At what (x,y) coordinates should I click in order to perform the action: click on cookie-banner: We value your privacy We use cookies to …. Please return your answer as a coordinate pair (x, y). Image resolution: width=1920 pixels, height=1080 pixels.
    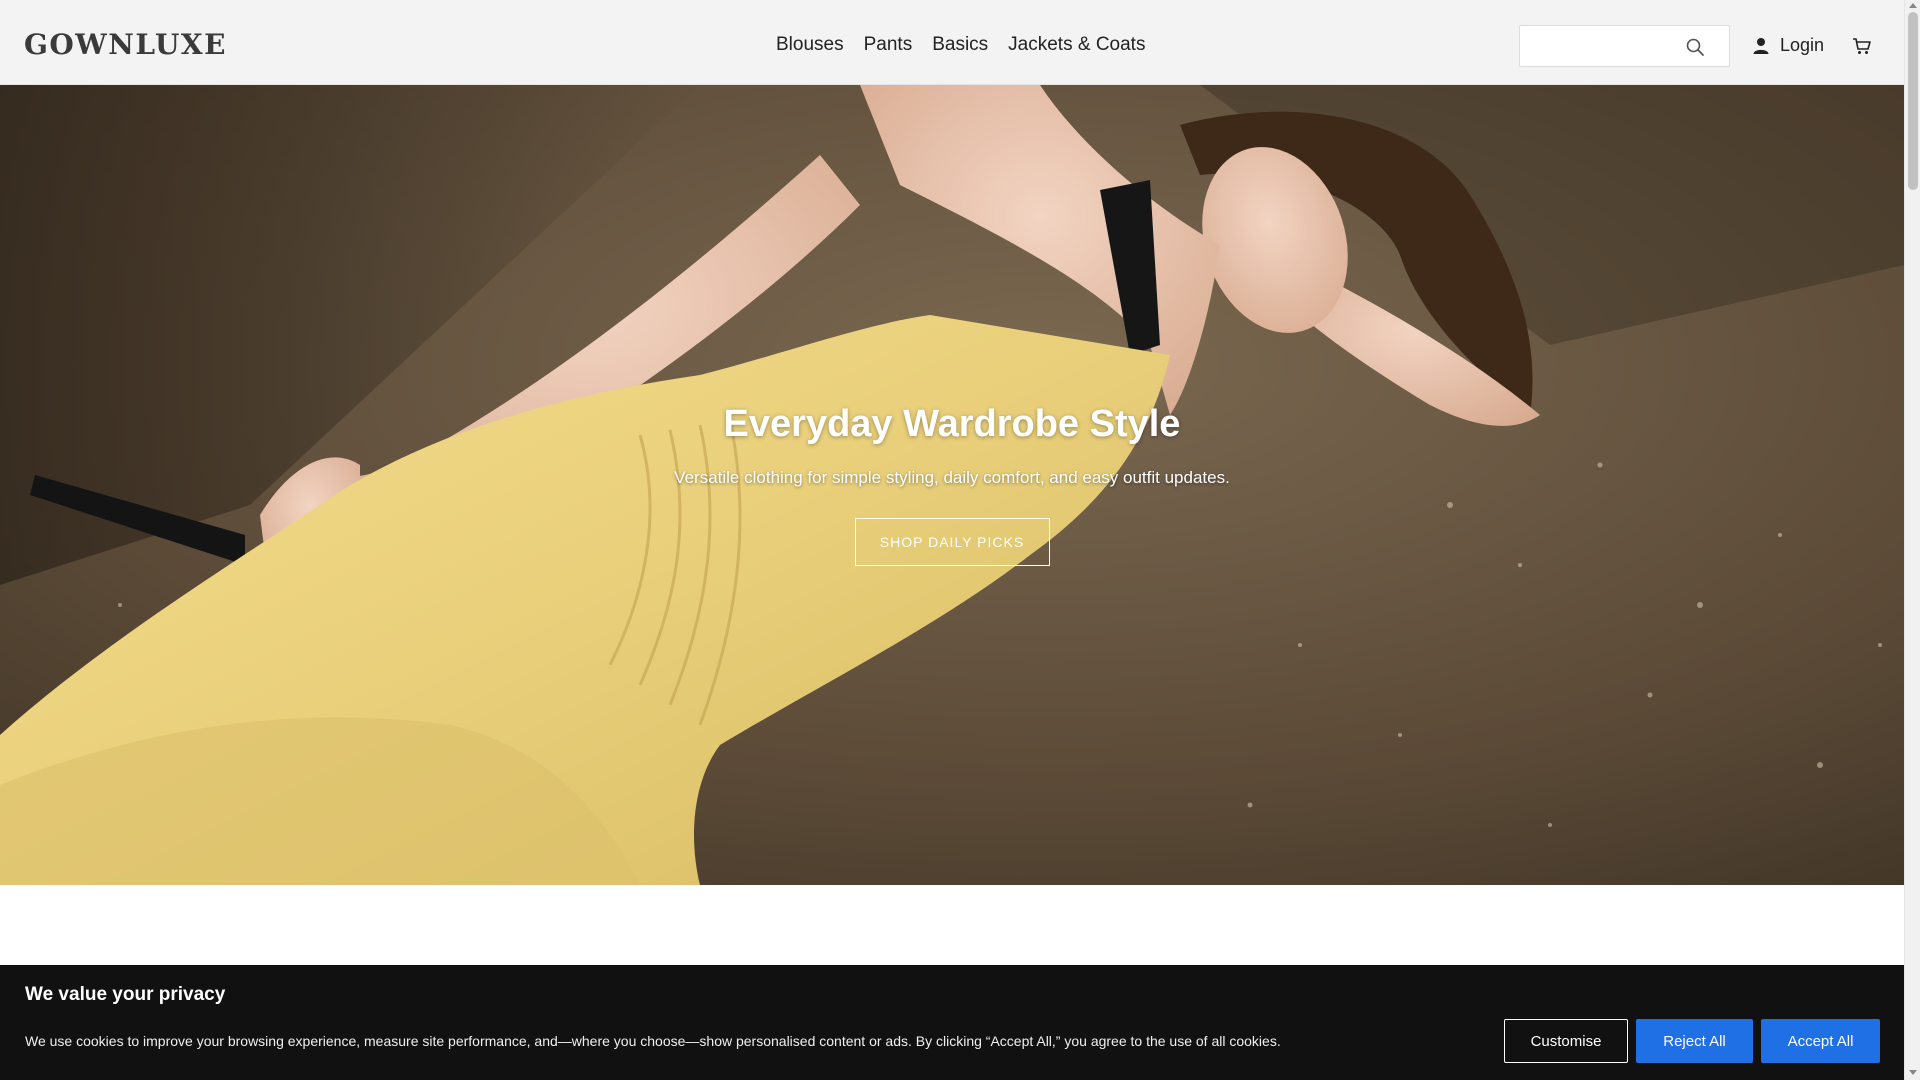
    Looking at the image, I should click on (952, 1022).